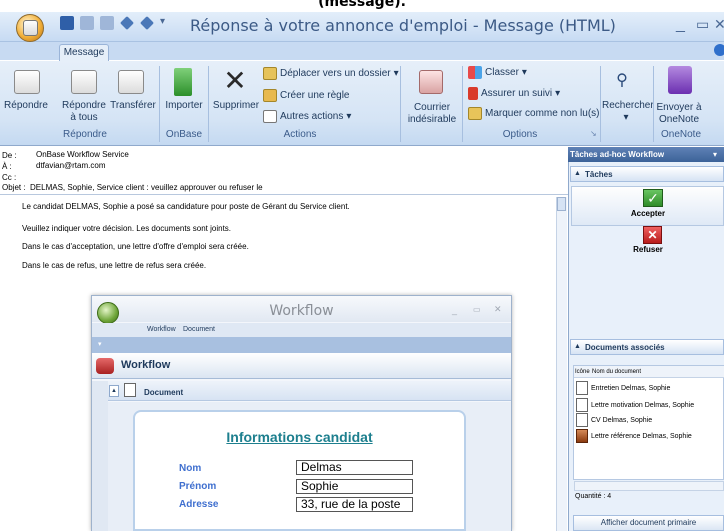  What do you see at coordinates (107, 23) in the screenshot?
I see `redo-icon` at bounding box center [107, 23].